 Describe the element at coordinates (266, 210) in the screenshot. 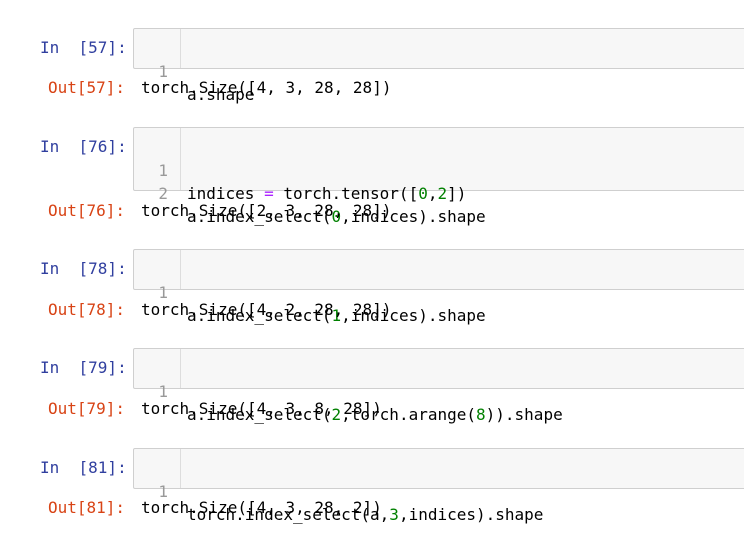

I see `cell-output: torch.Size([2, 3, 28, 28])` at that location.